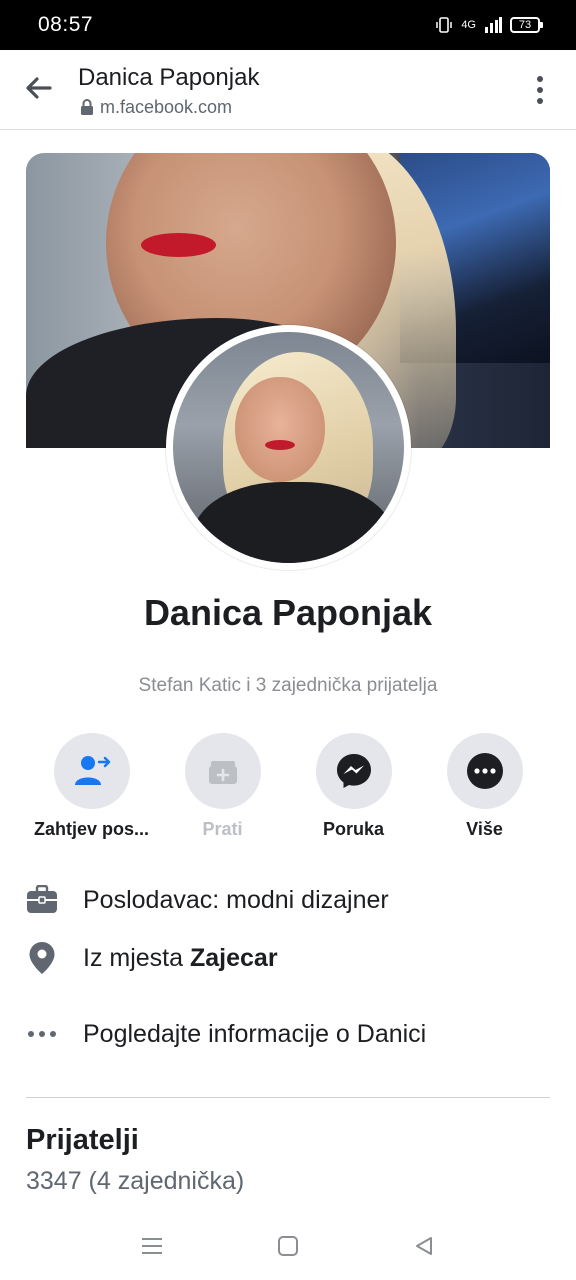 This screenshot has height=1280, width=576. What do you see at coordinates (493, 25) in the screenshot?
I see `signal-icon` at bounding box center [493, 25].